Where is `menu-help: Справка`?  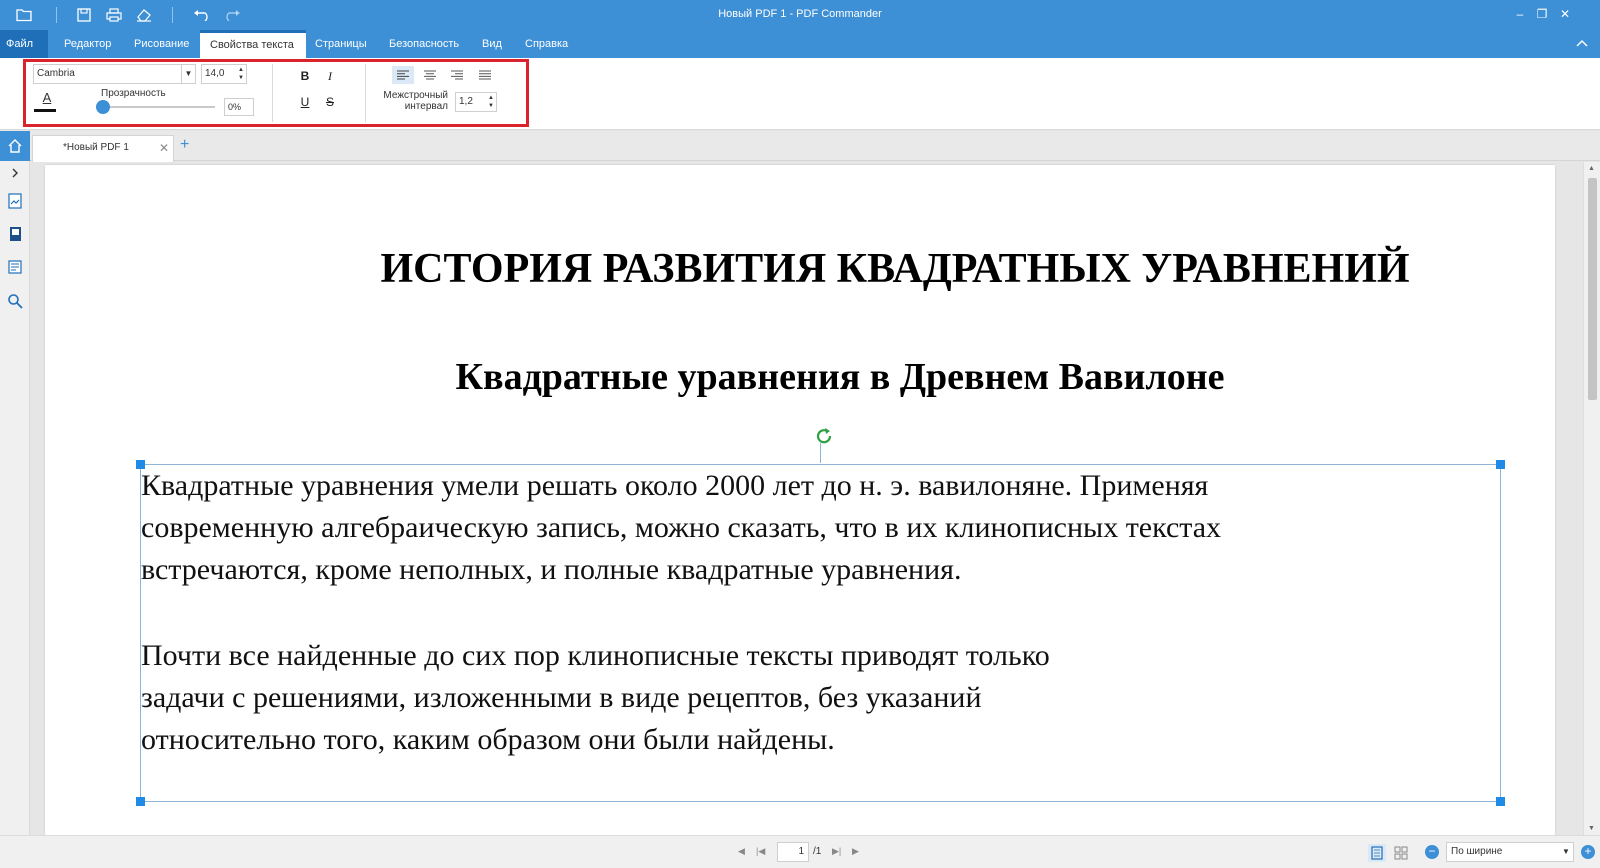 menu-help: Справка is located at coordinates (546, 44).